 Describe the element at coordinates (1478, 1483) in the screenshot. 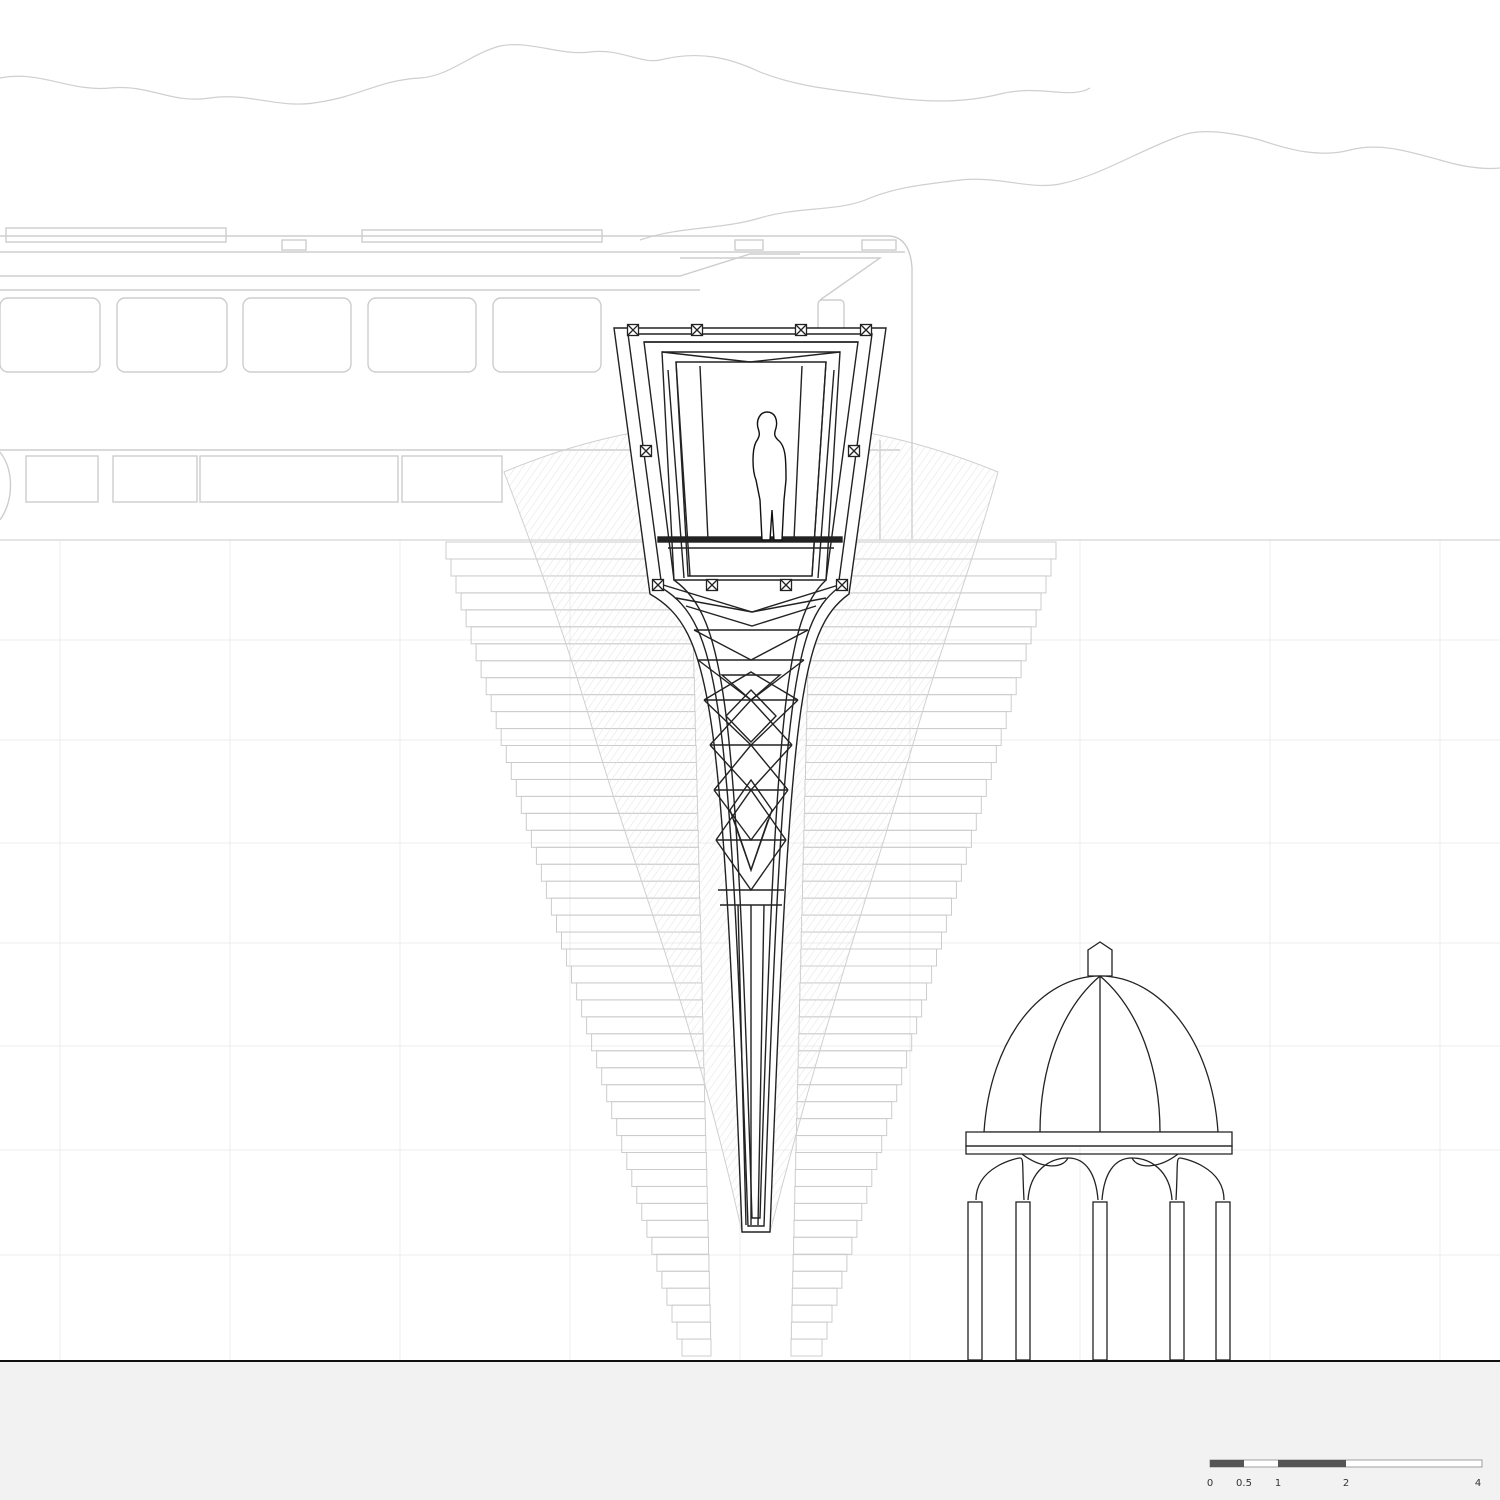

I see `scale-label-4: 4` at that location.